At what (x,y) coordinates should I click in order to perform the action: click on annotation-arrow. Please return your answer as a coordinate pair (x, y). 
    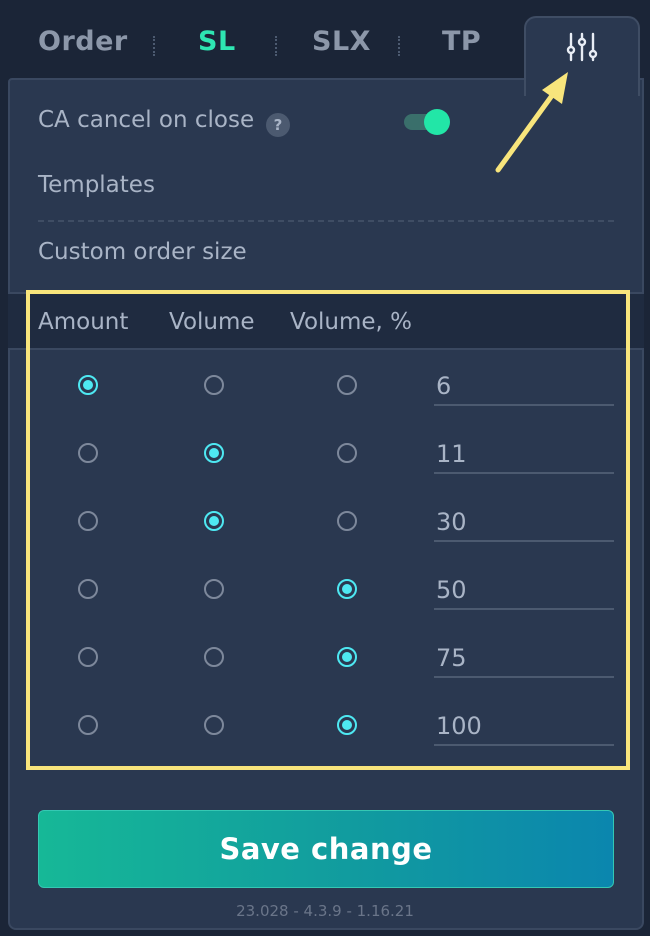
    Looking at the image, I should click on (531, 122).